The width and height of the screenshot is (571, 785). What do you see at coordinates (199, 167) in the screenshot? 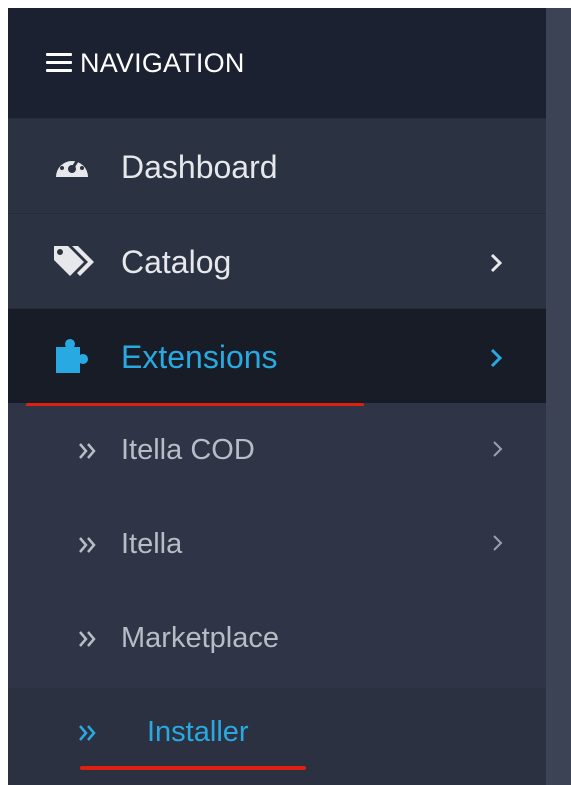
I see `menu-item-dashboard-label: Dashboard` at bounding box center [199, 167].